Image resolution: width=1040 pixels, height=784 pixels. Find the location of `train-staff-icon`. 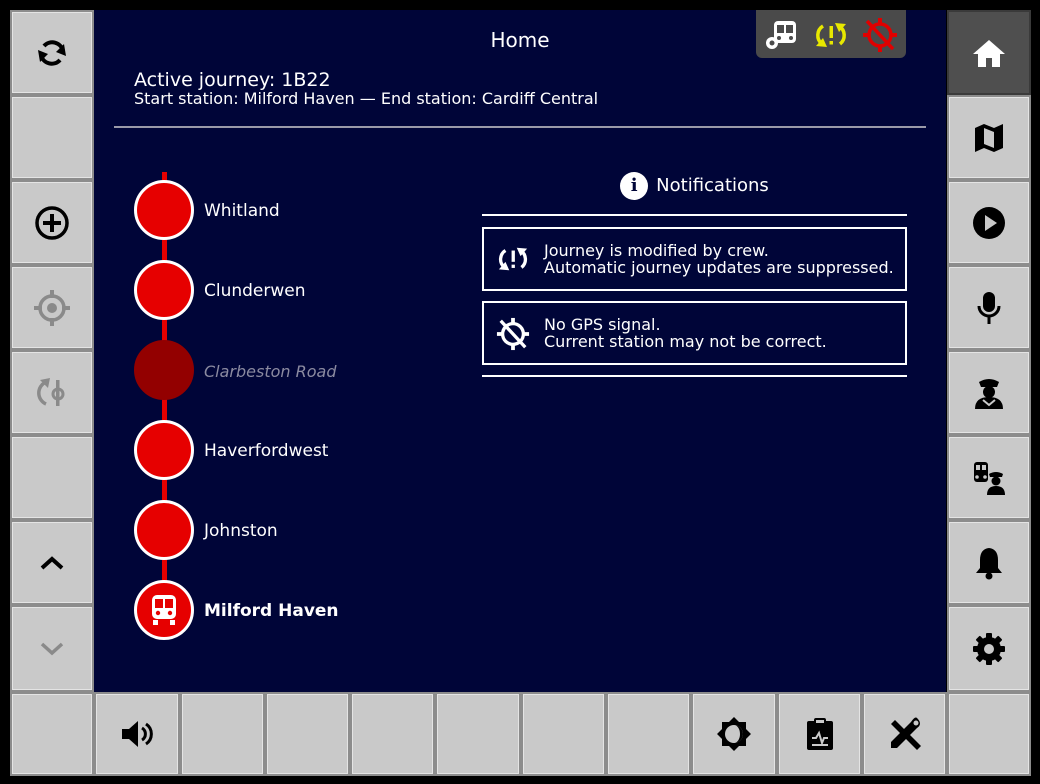

train-staff-icon is located at coordinates (989, 478).